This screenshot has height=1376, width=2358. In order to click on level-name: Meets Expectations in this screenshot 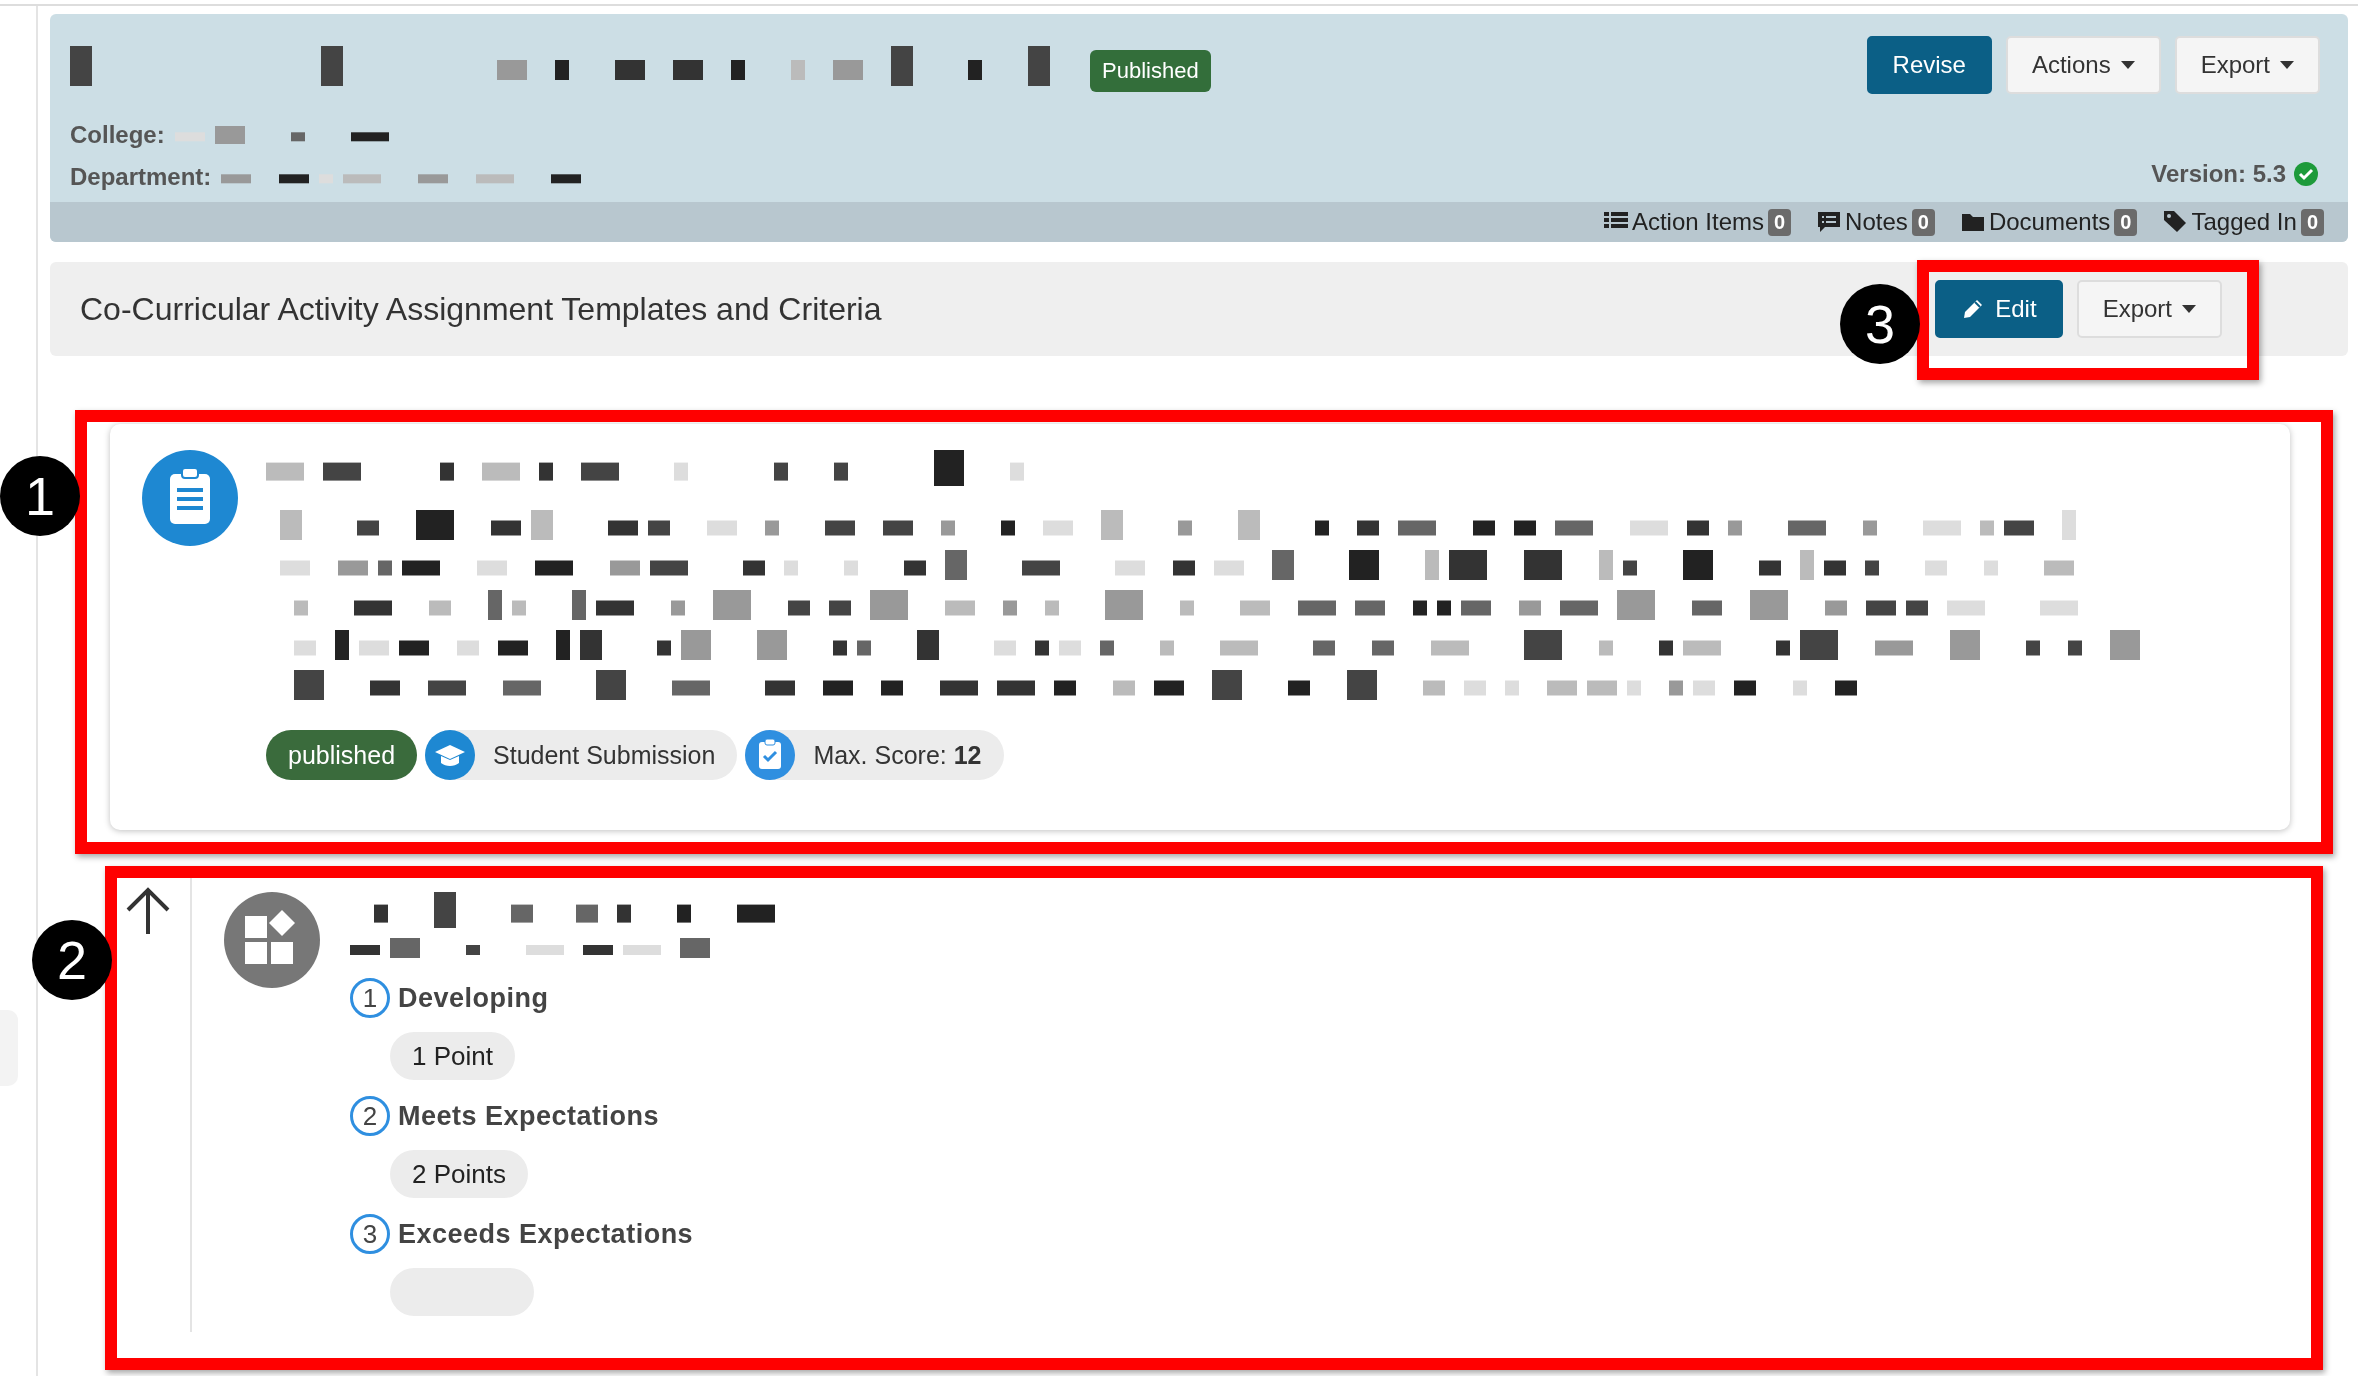, I will do `click(529, 1116)`.